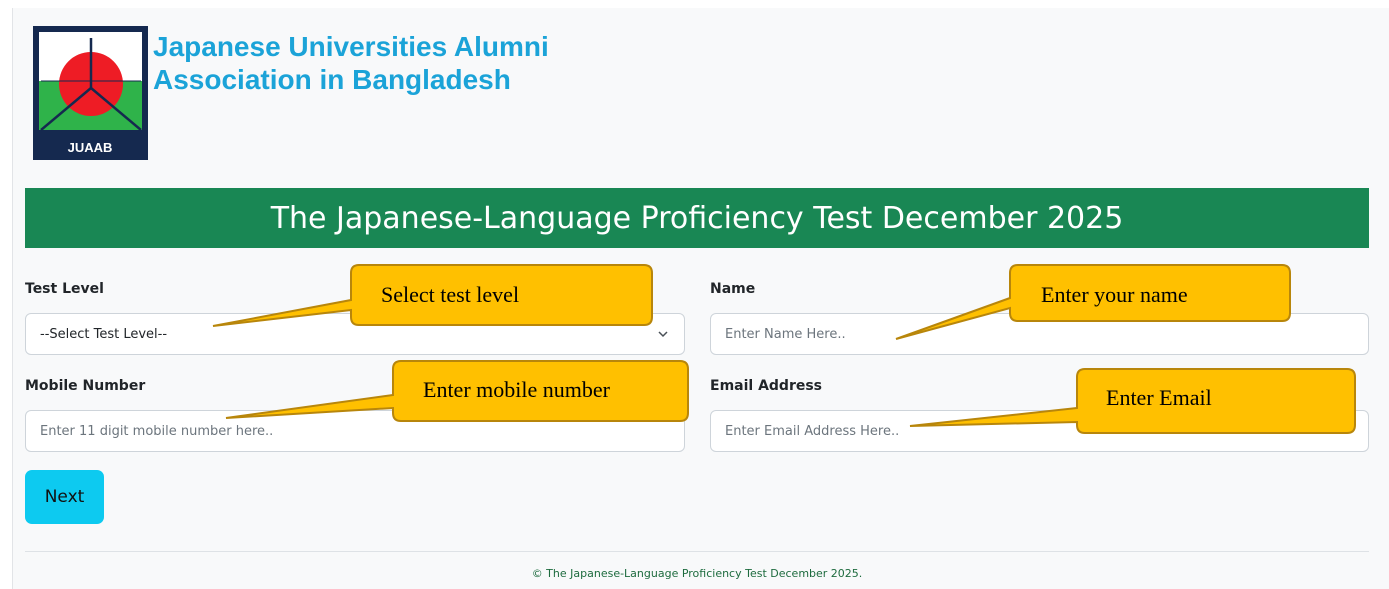  I want to click on juaab-logo: JUAAB, so click(90, 93).